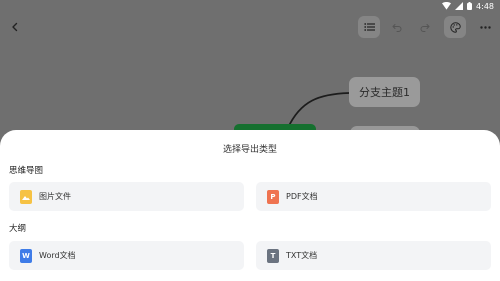  What do you see at coordinates (302, 196) in the screenshot?
I see `export-pdf-label: PDF文档` at bounding box center [302, 196].